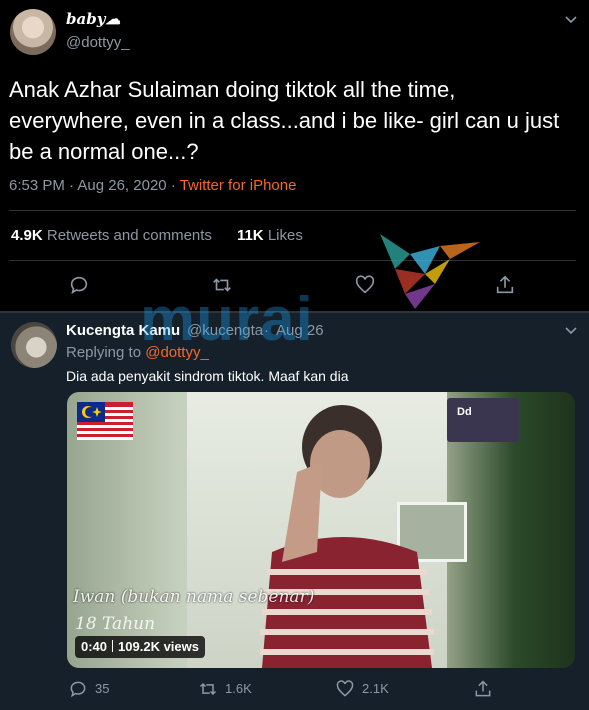 The image size is (589, 710). I want to click on retweet-count: 1.6K, so click(238, 688).